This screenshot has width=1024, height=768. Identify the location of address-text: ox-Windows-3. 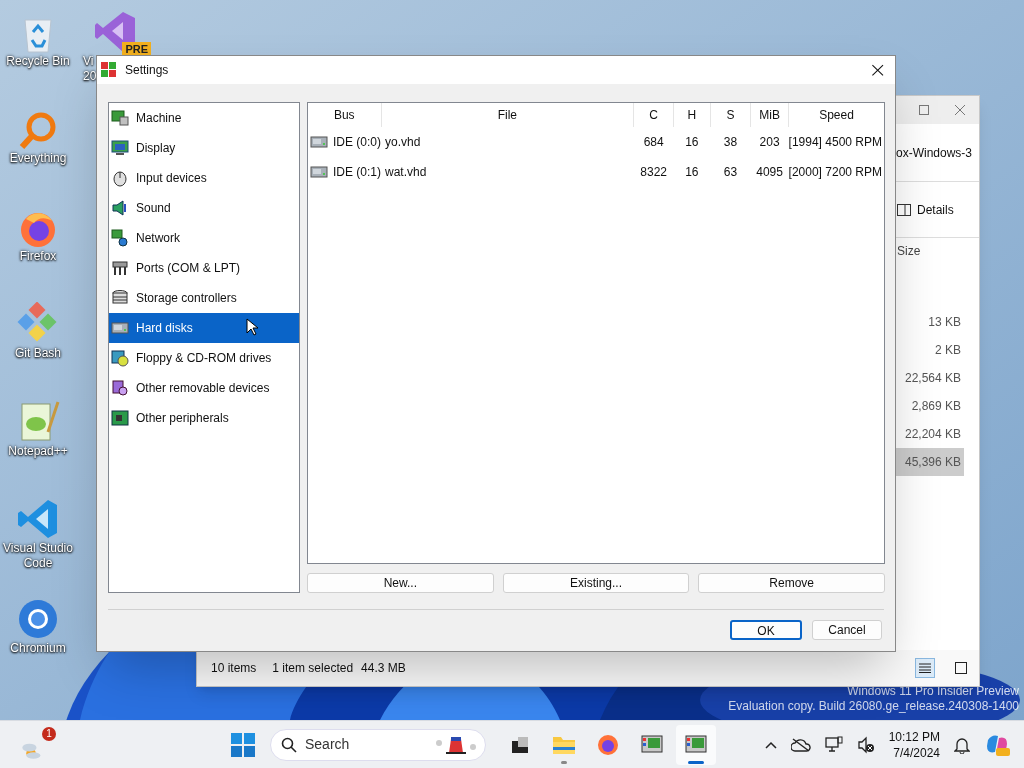
(934, 153).